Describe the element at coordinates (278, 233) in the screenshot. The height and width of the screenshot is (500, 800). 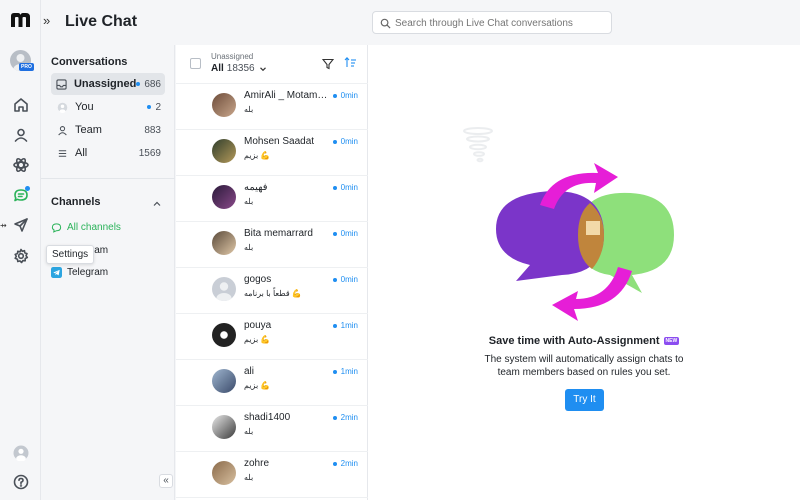
I see `chat-name: Bita memarrard` at that location.